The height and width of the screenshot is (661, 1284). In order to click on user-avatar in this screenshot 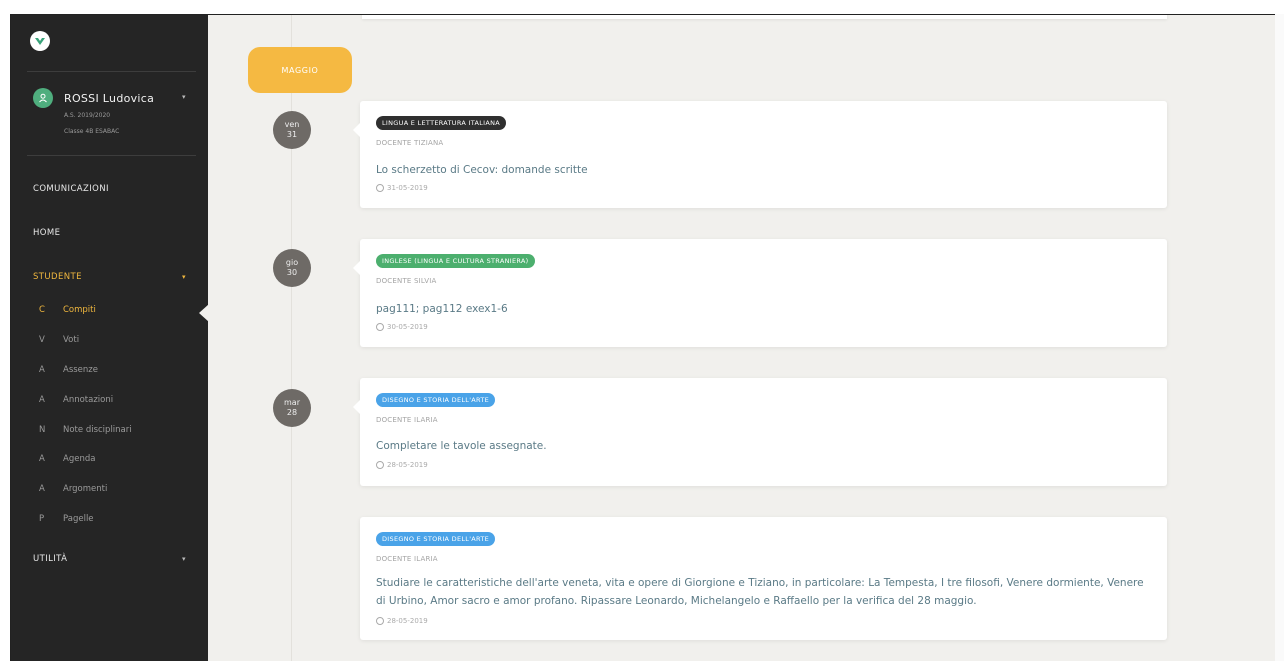, I will do `click(43, 98)`.